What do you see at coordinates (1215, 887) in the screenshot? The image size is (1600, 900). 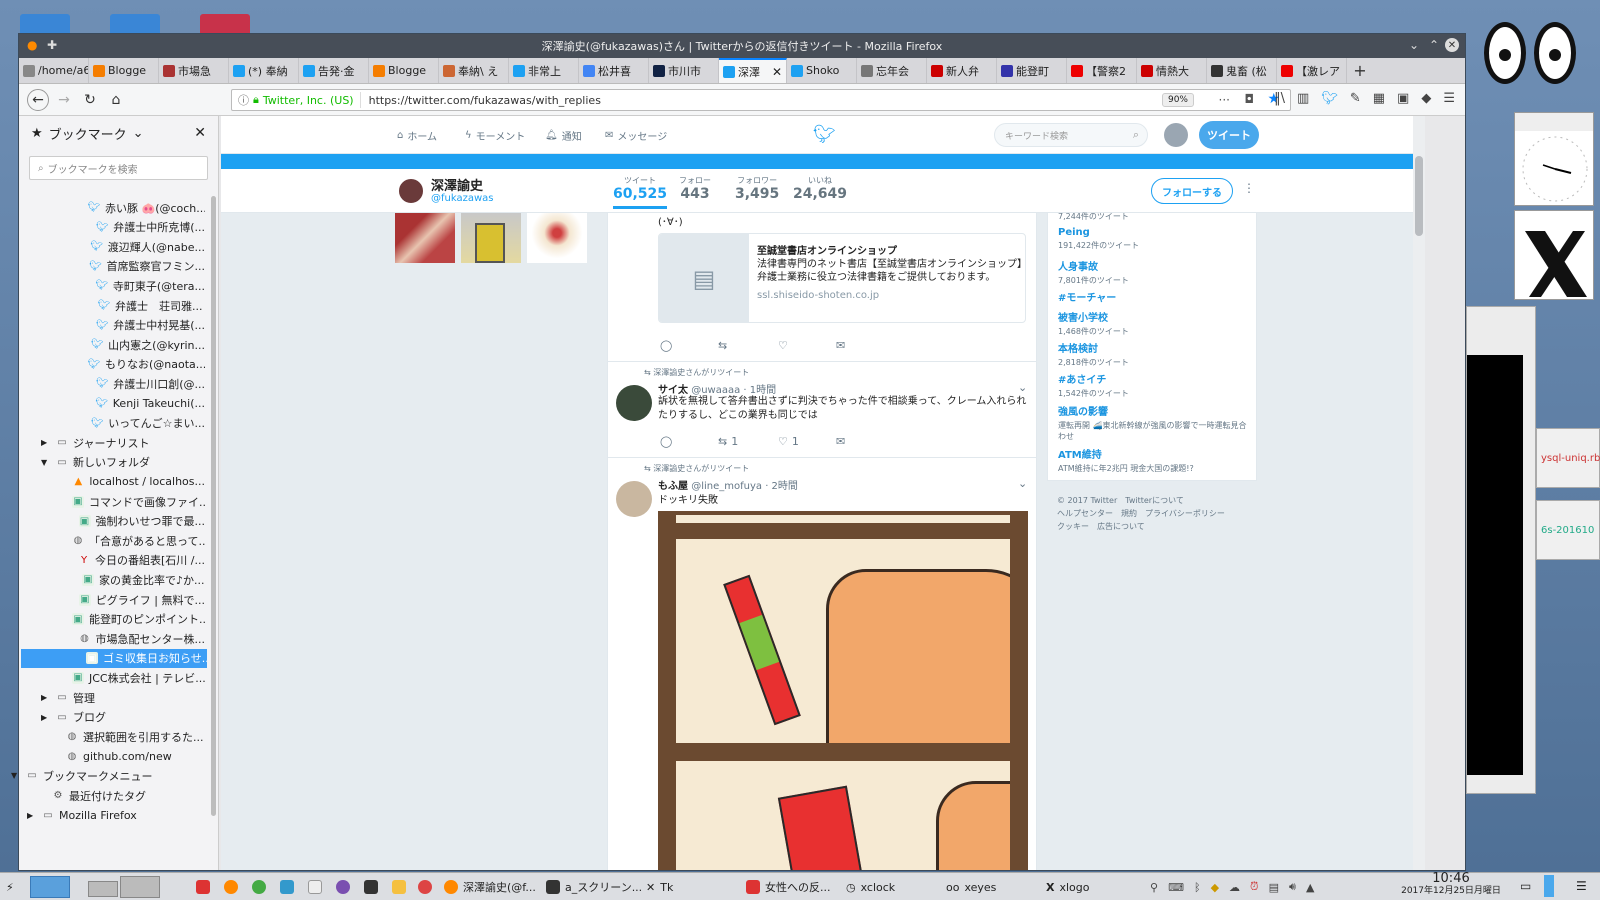 I see `update-icon: ◆` at bounding box center [1215, 887].